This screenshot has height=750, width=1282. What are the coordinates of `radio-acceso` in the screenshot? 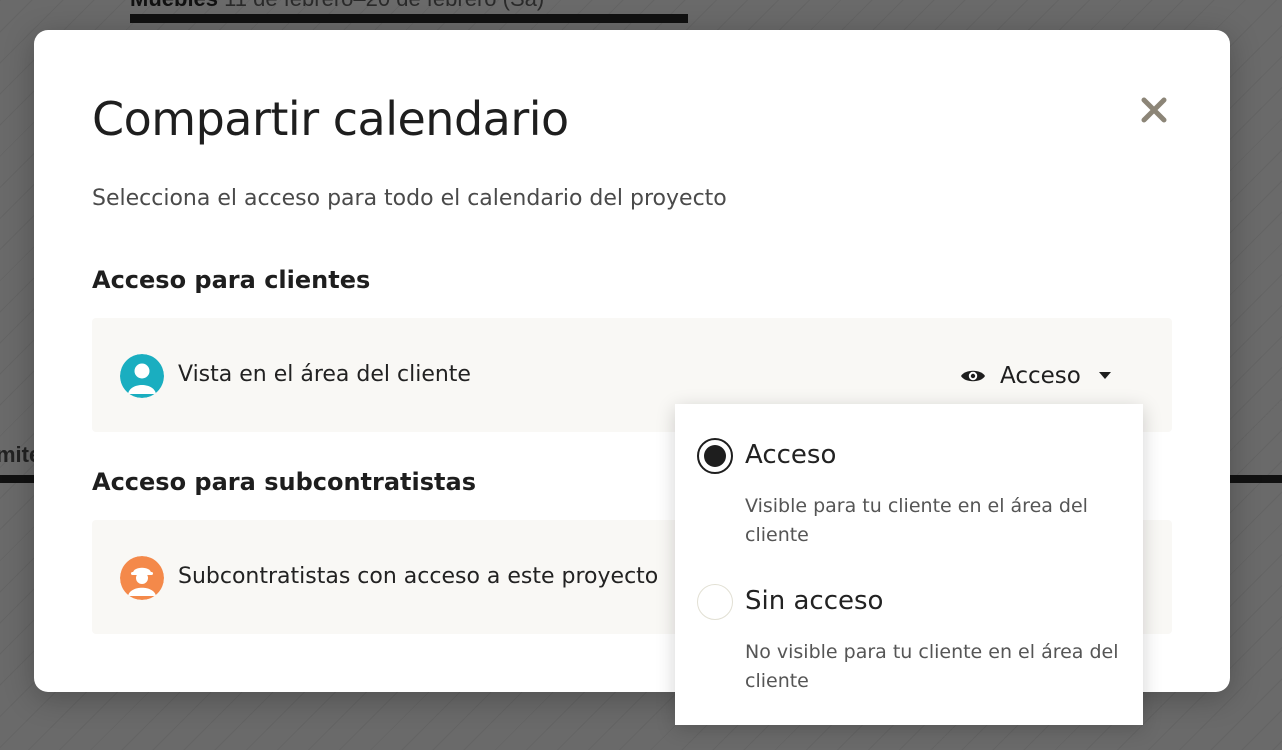 It's located at (715, 456).